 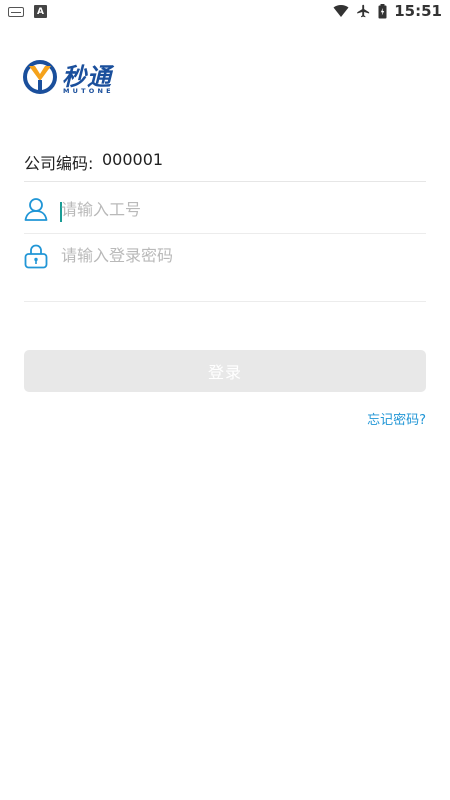 I want to click on battery-icon, so click(x=382, y=10).